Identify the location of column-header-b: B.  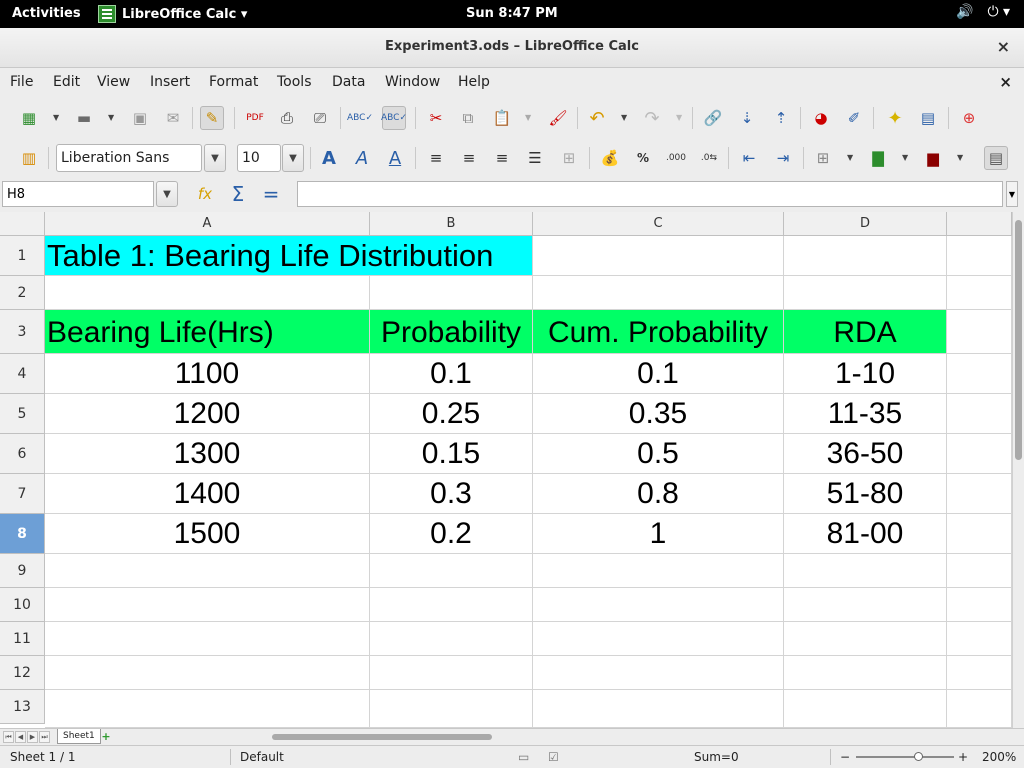
(451, 224).